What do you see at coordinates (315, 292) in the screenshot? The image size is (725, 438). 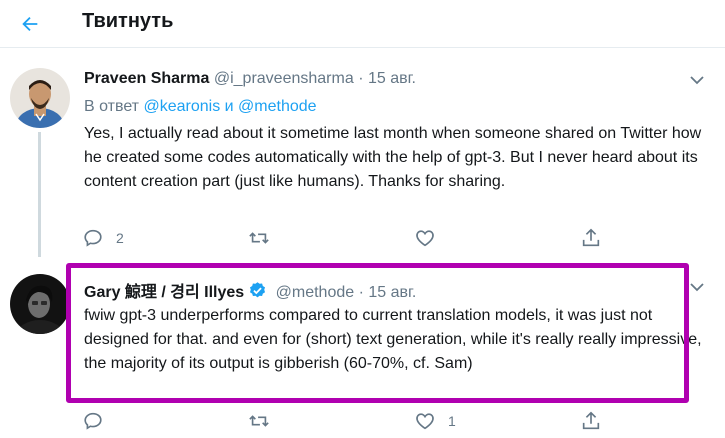 I see `author-handle: @methode` at bounding box center [315, 292].